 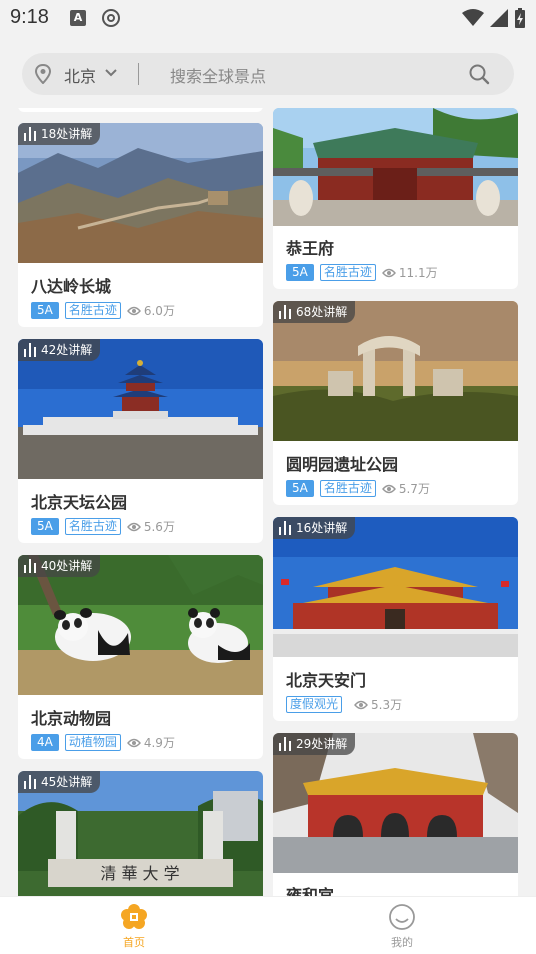 What do you see at coordinates (59, 350) in the screenshot?
I see `audio-guide-badge: 42处讲解` at bounding box center [59, 350].